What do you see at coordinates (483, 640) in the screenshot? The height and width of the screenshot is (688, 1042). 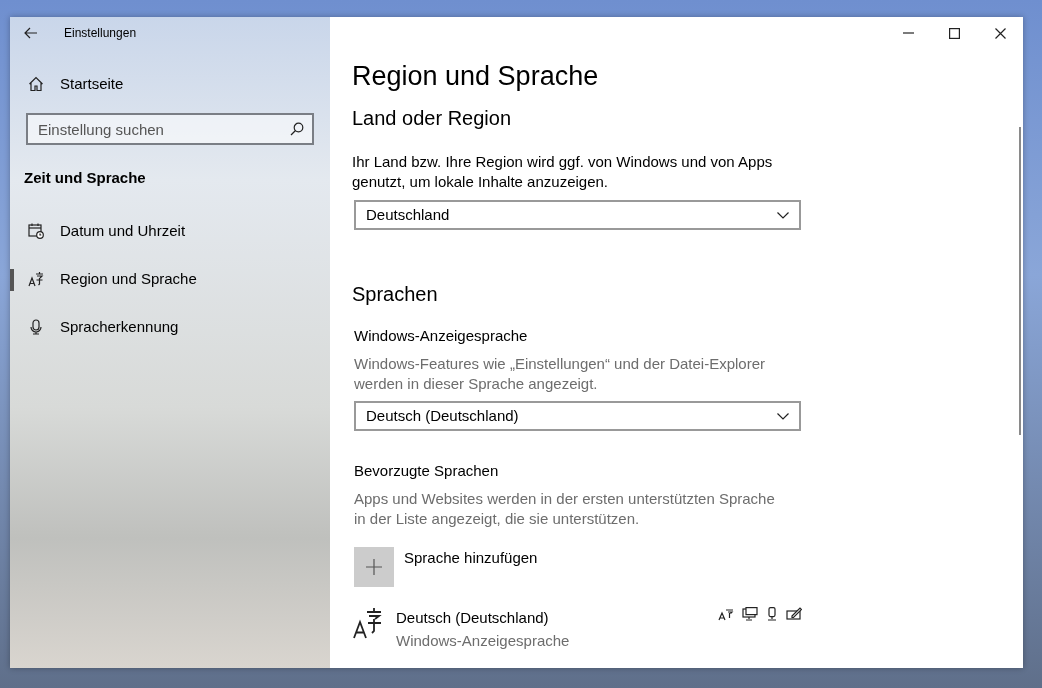 I see `language-detail: Windows-Anzeigesprache` at bounding box center [483, 640].